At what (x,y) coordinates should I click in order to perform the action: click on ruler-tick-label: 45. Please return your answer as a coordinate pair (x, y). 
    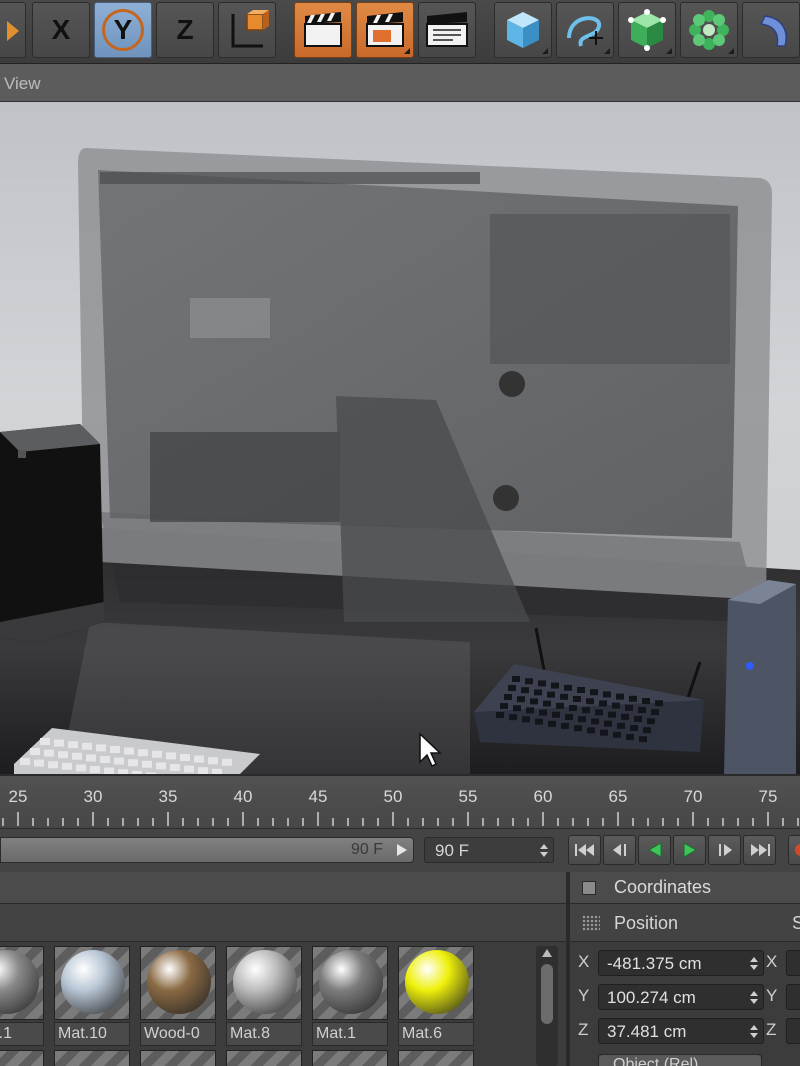
    Looking at the image, I should click on (318, 796).